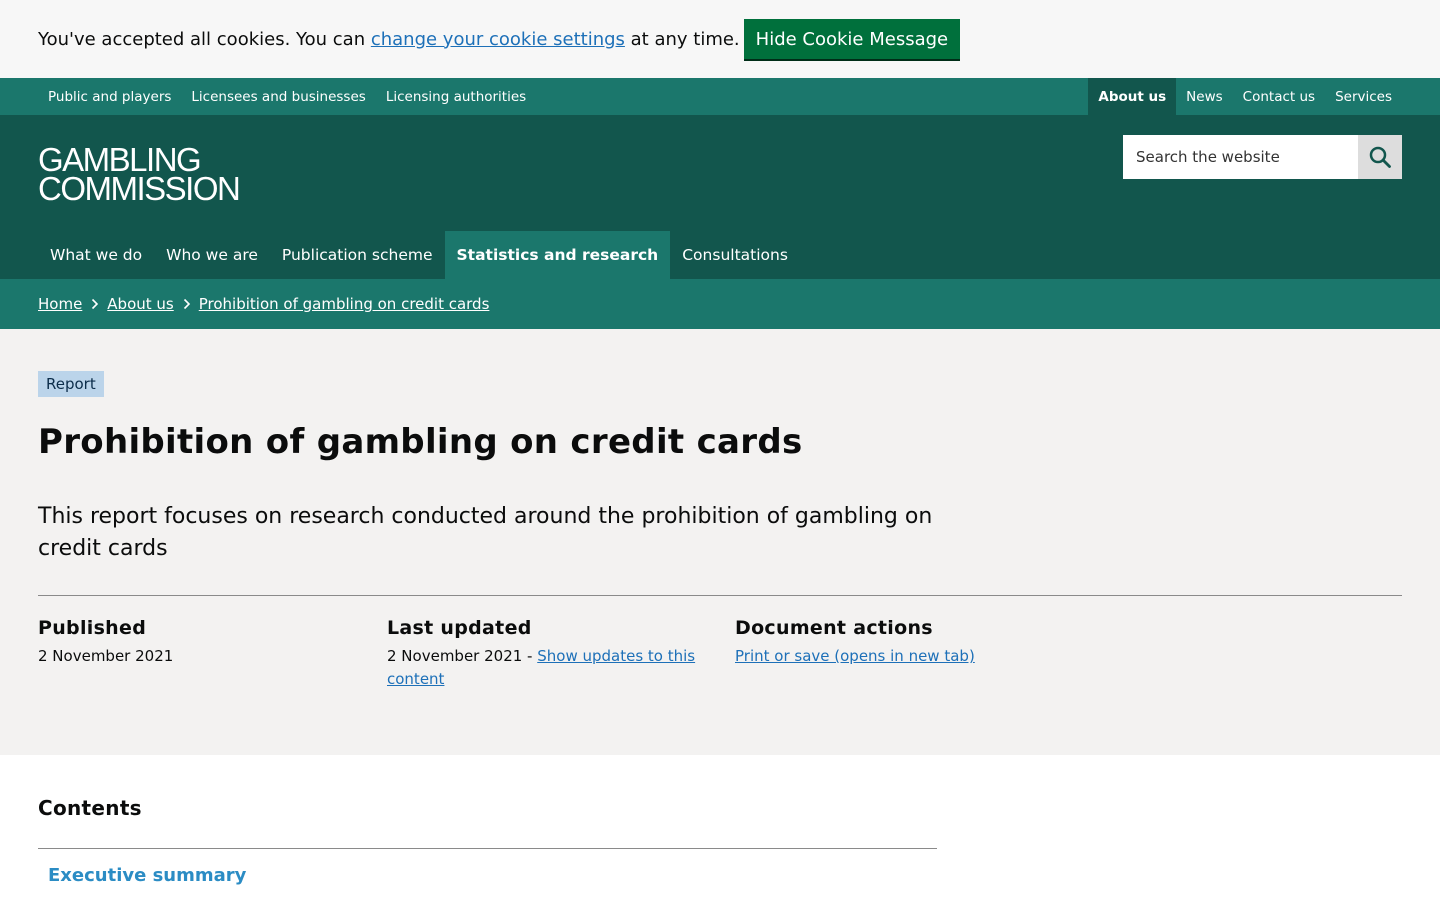 This screenshot has height=900, width=1440. What do you see at coordinates (459, 628) in the screenshot?
I see `last-updated-label: Last updated` at bounding box center [459, 628].